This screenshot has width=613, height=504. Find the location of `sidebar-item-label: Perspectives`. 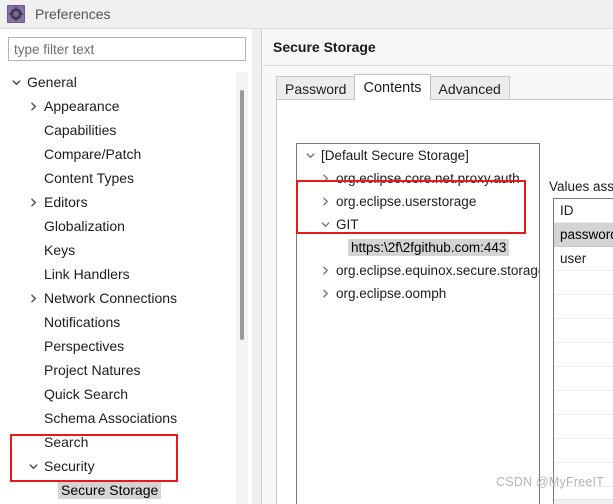

sidebar-item-label: Perspectives is located at coordinates (84, 346).